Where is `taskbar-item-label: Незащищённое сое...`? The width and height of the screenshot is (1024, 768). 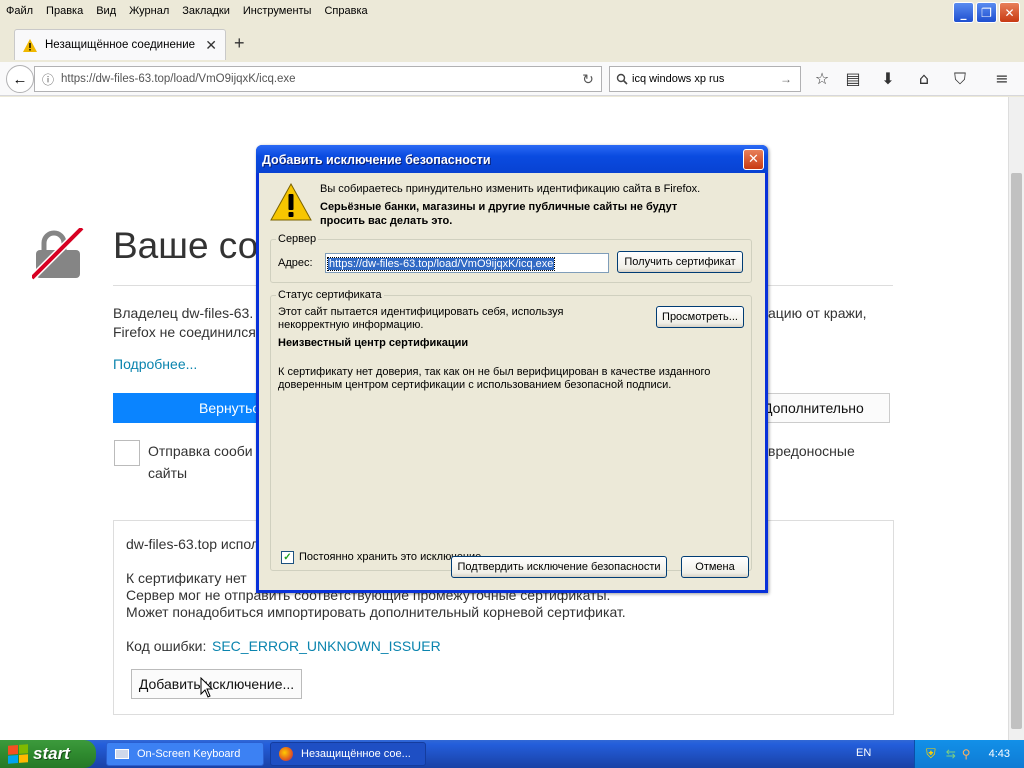
taskbar-item-label: Незащищённое сое... is located at coordinates (356, 754).